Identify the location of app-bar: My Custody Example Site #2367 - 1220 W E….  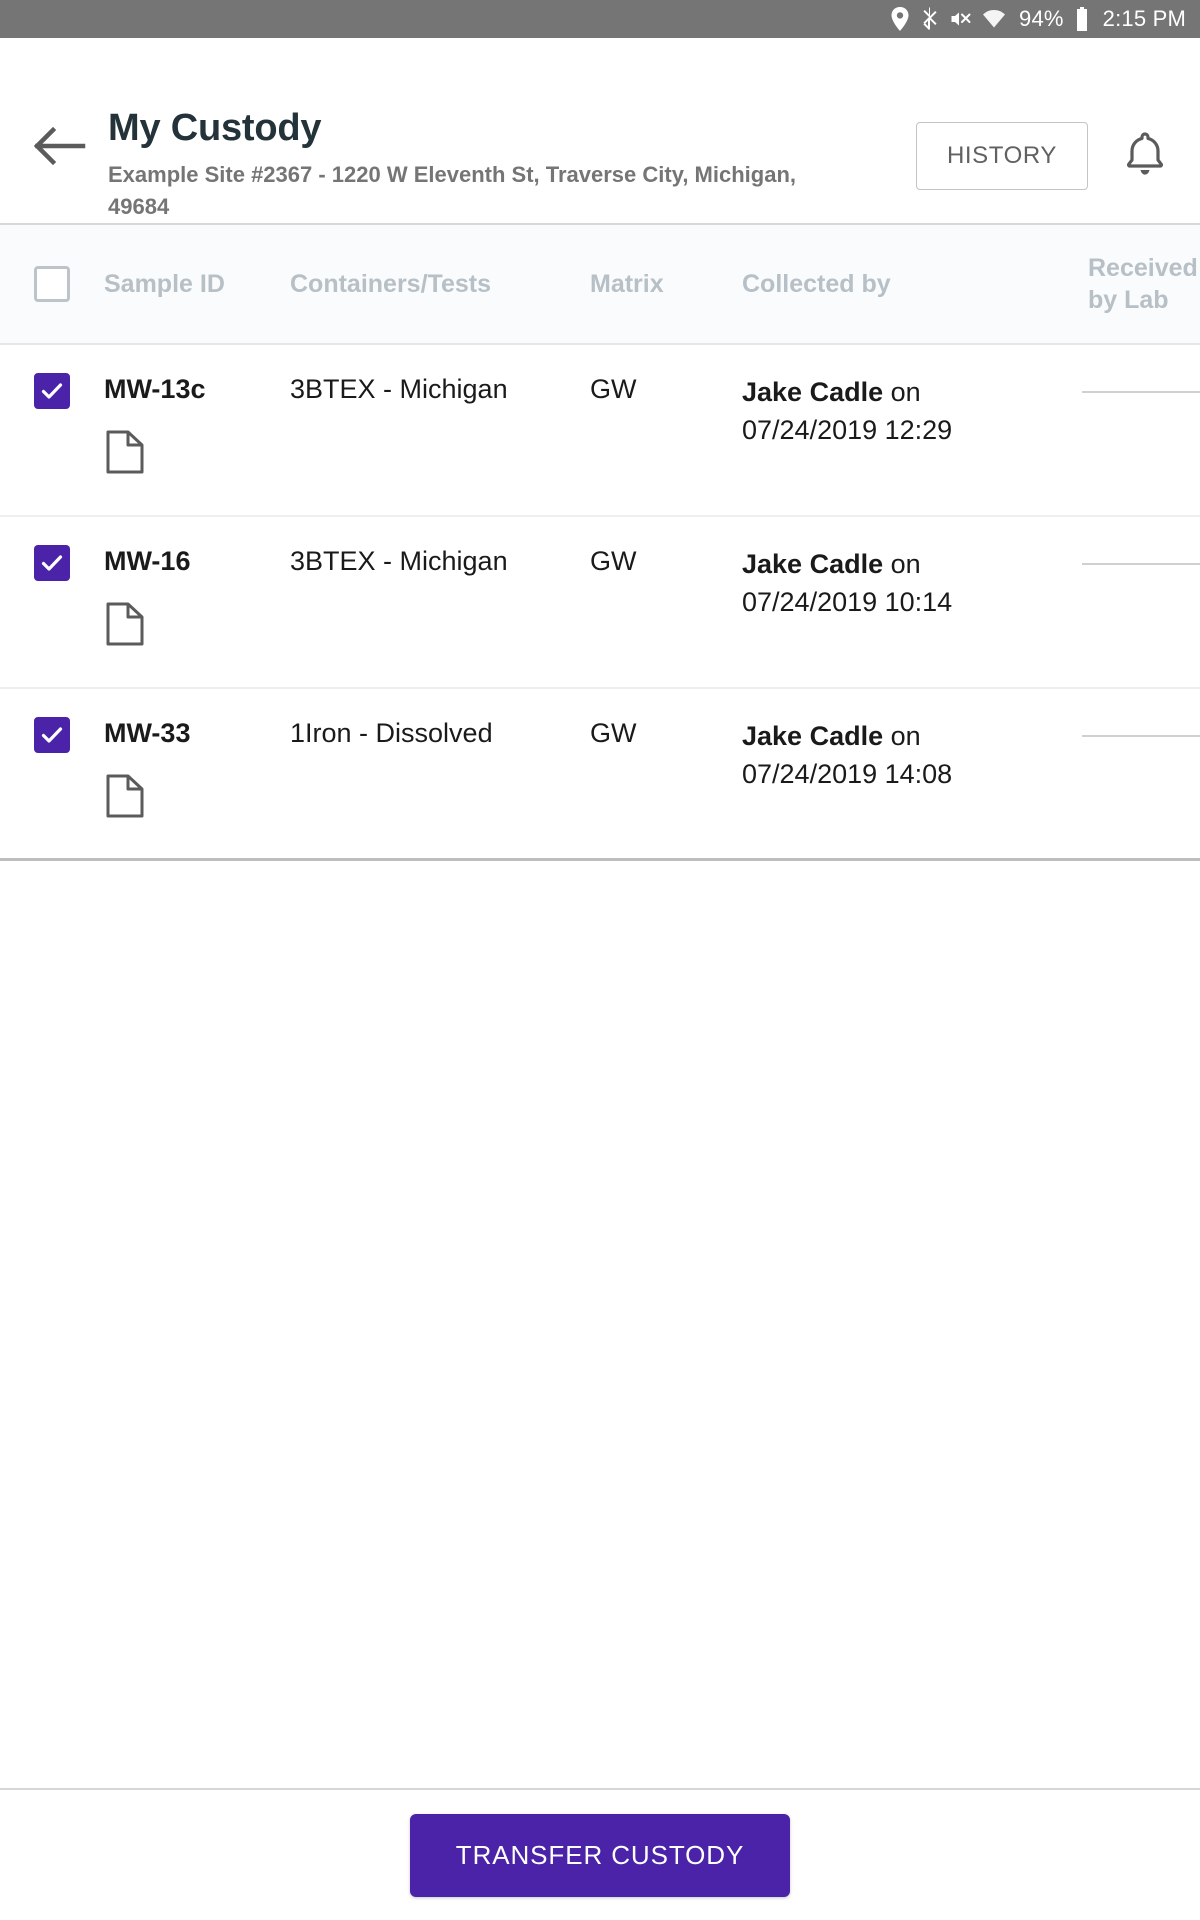
(600, 130).